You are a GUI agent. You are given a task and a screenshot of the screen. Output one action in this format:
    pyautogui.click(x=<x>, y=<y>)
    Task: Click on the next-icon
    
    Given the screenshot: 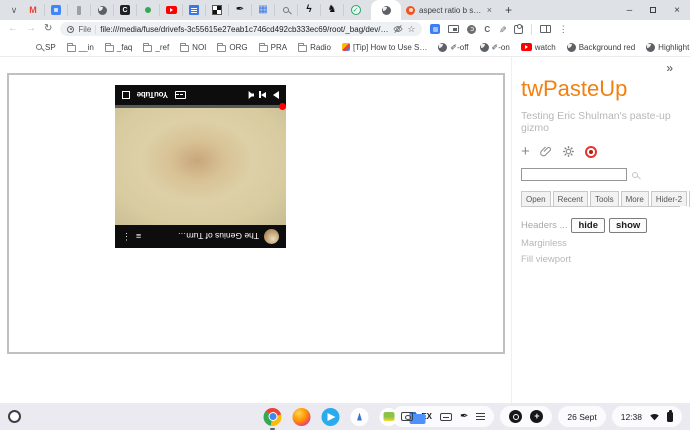 What is the action you would take?
    pyautogui.click(x=263, y=95)
    